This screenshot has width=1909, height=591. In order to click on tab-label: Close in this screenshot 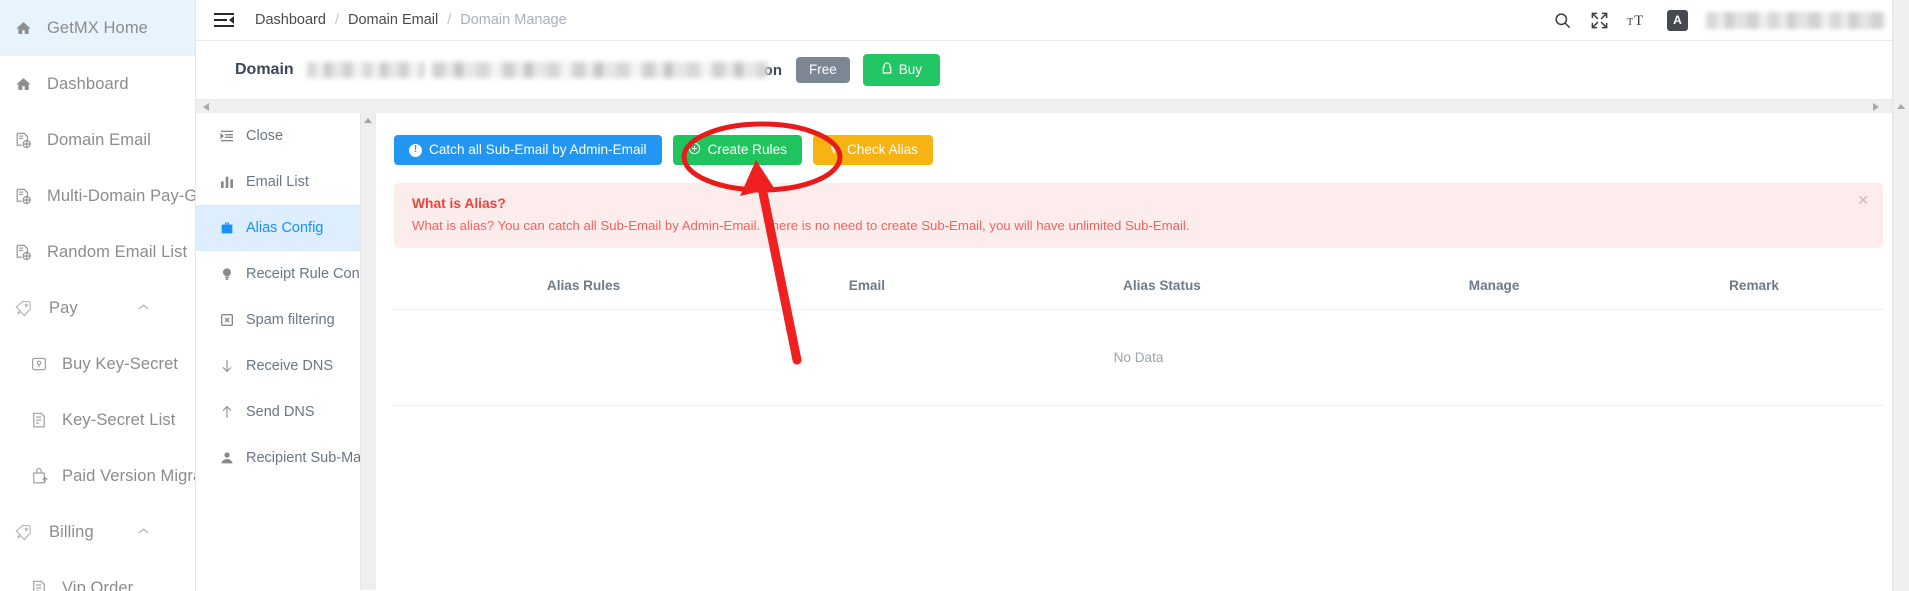, I will do `click(265, 136)`.